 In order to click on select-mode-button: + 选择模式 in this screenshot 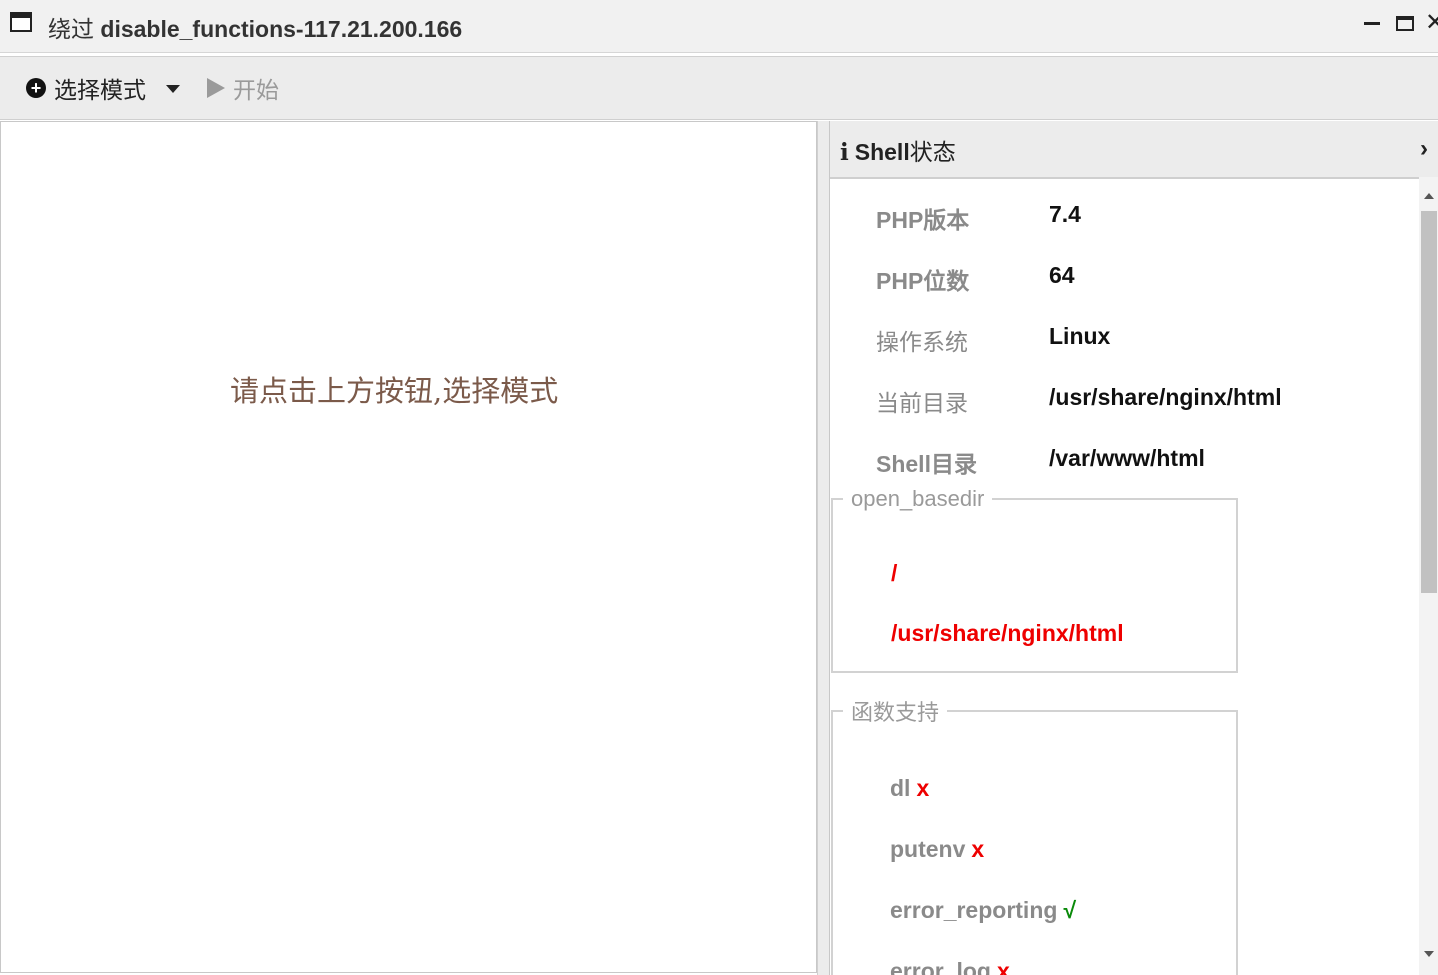, I will do `click(103, 88)`.